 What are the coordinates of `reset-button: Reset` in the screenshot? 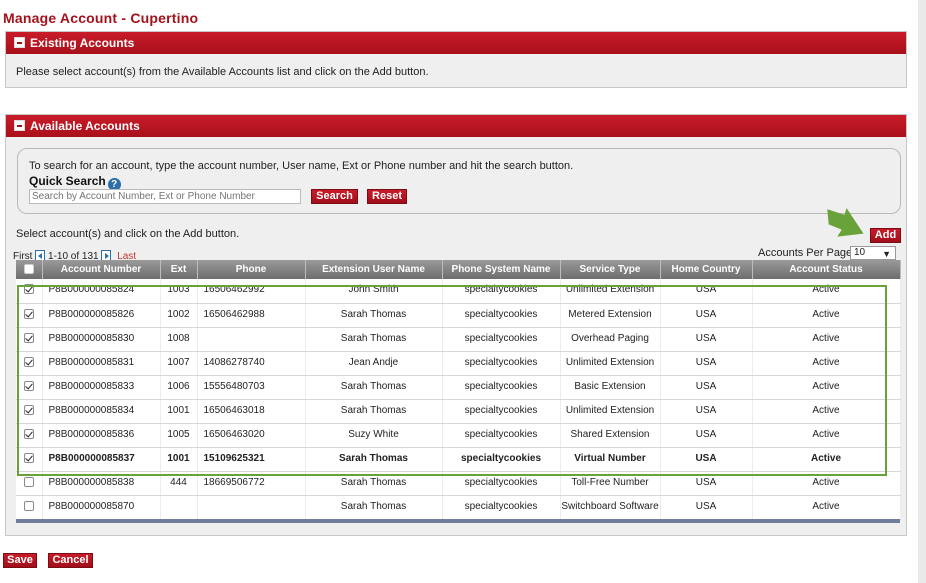 It's located at (387, 196).